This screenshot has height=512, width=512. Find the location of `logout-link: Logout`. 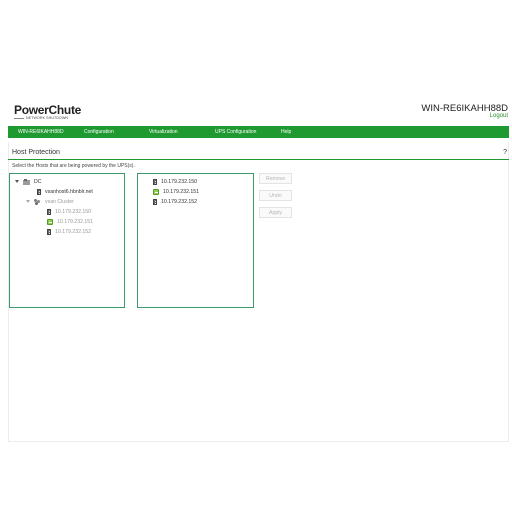

logout-link: Logout is located at coordinates (499, 116).